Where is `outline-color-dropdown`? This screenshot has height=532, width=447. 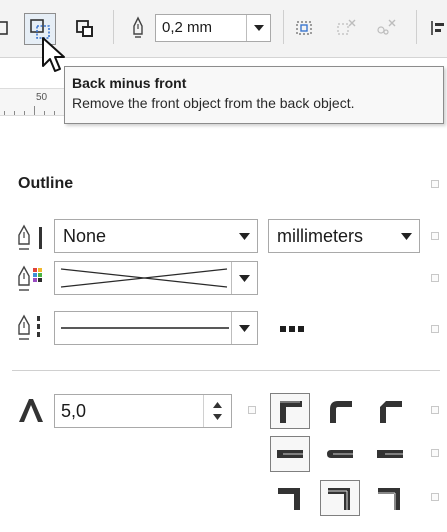 outline-color-dropdown is located at coordinates (156, 278).